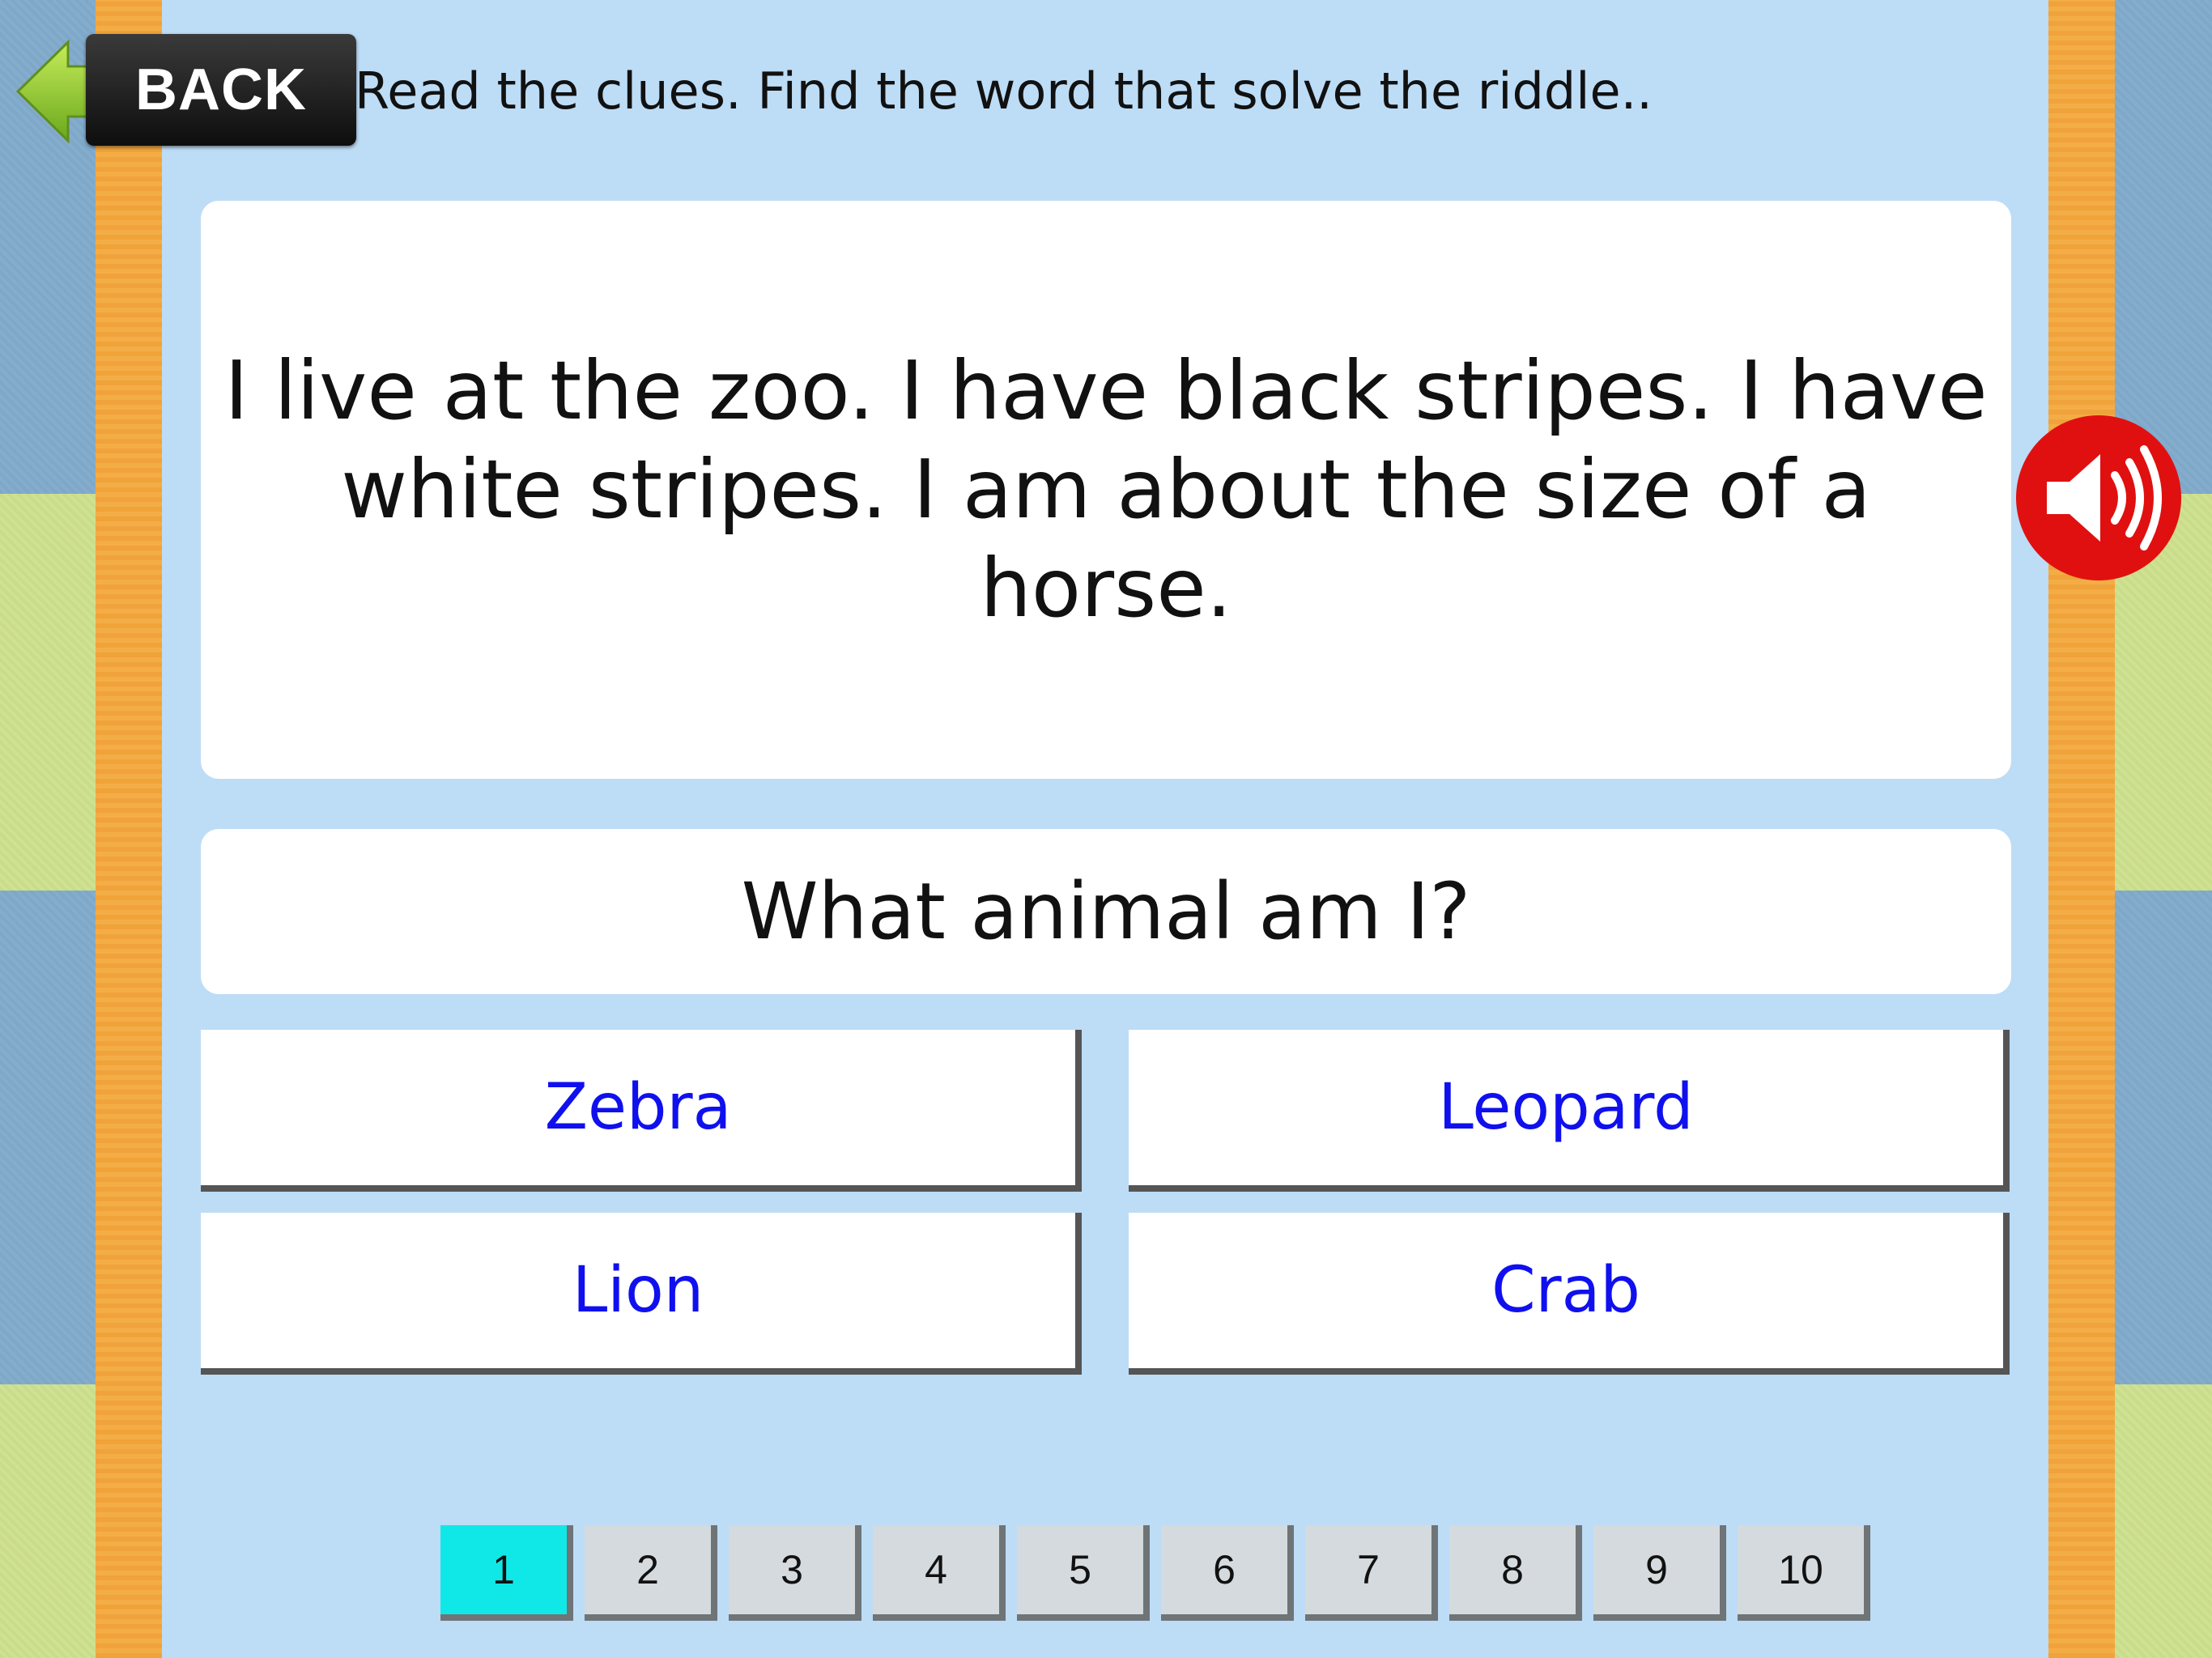 The width and height of the screenshot is (2212, 1658). I want to click on page-button-7: 7, so click(1372, 1573).